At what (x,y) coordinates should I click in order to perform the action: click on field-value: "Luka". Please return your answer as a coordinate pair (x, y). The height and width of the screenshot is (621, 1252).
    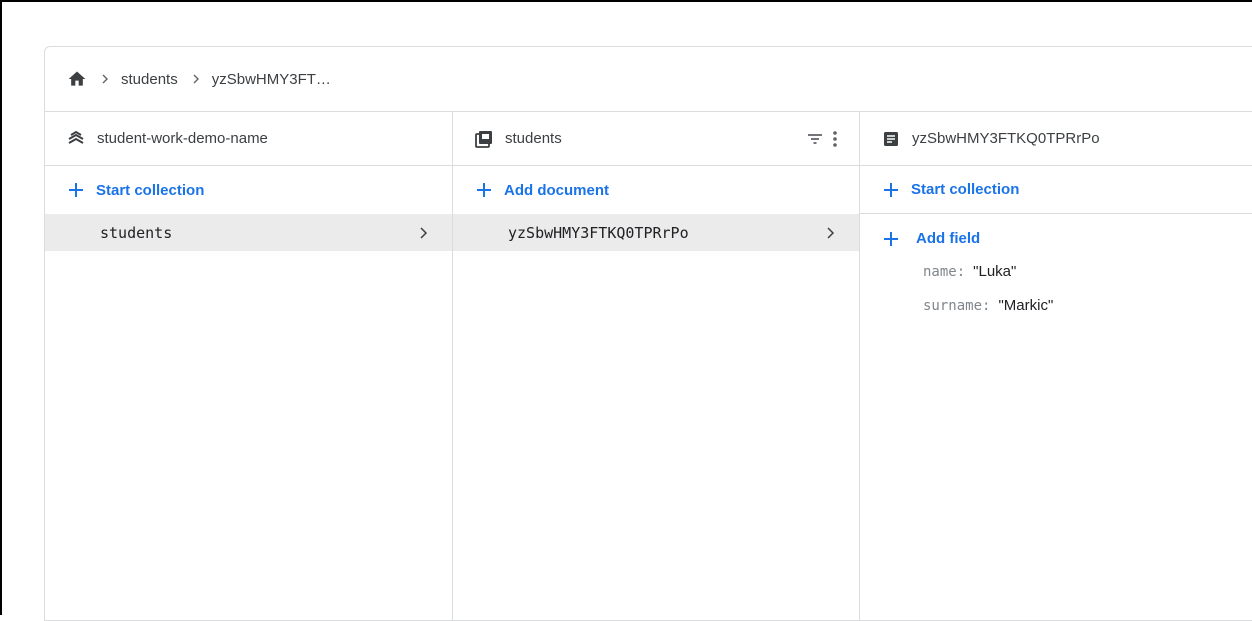
    Looking at the image, I should click on (995, 271).